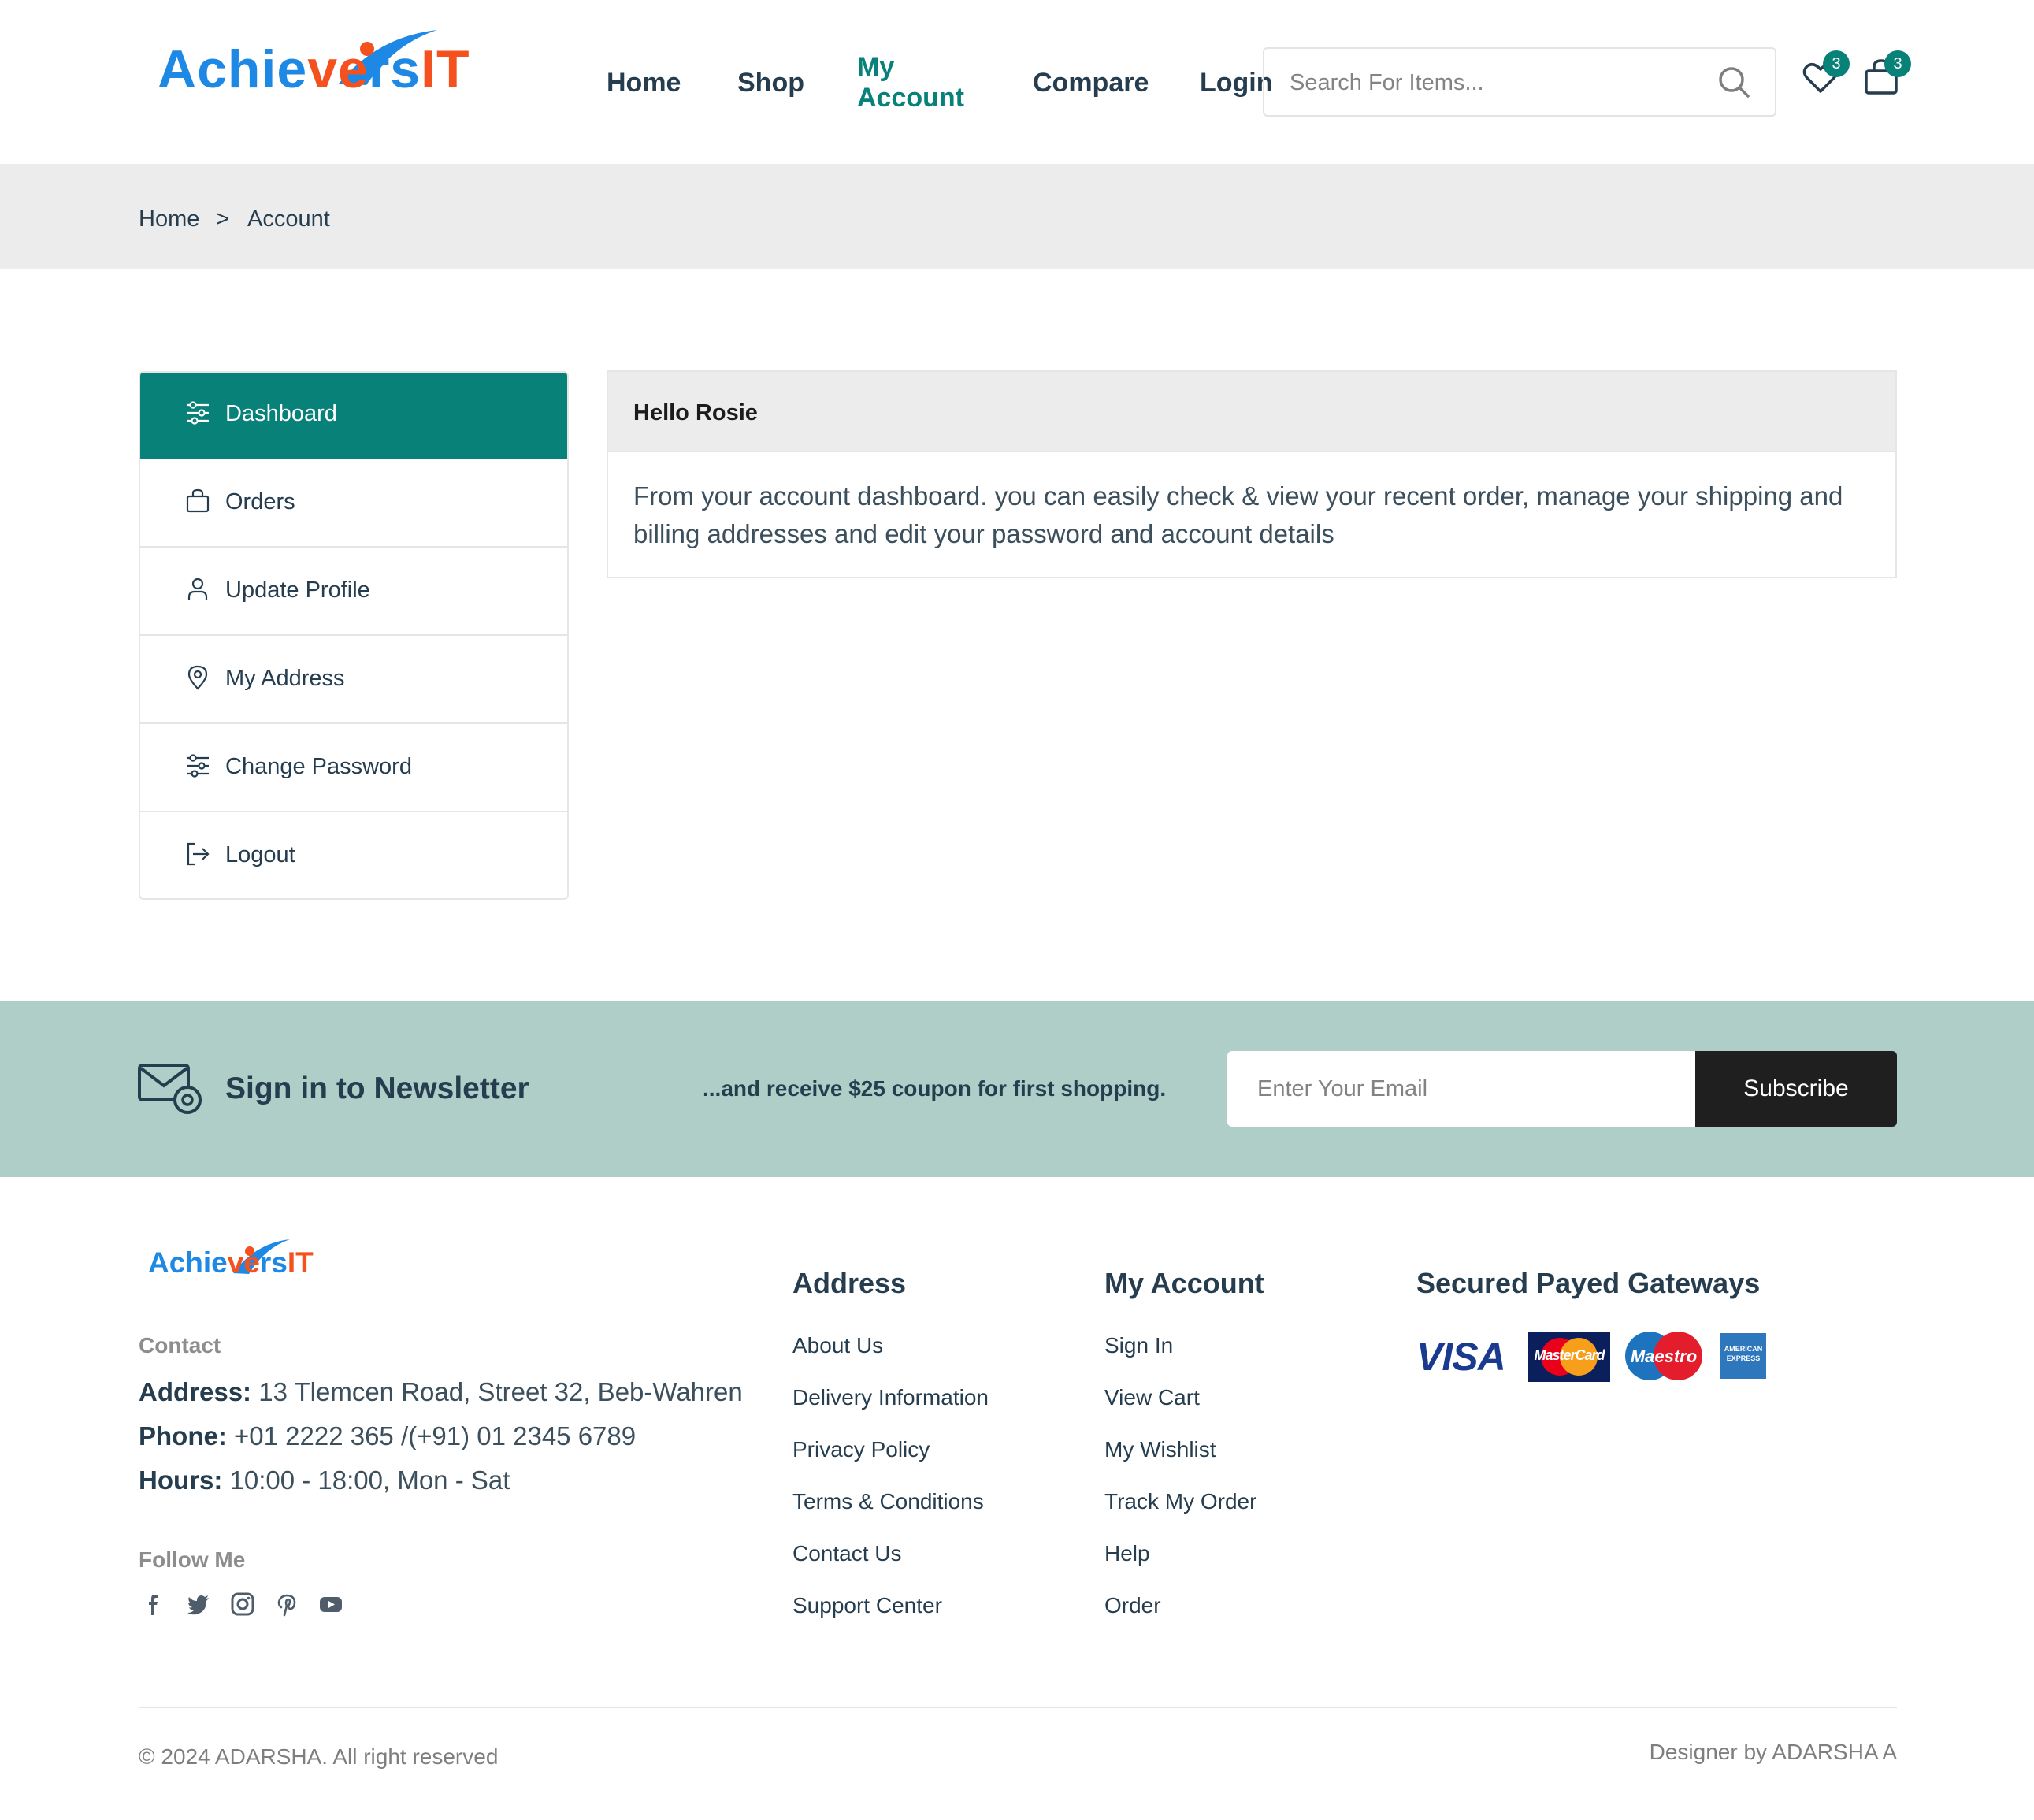  What do you see at coordinates (353, 856) in the screenshot?
I see `menu-item-logout: Logout` at bounding box center [353, 856].